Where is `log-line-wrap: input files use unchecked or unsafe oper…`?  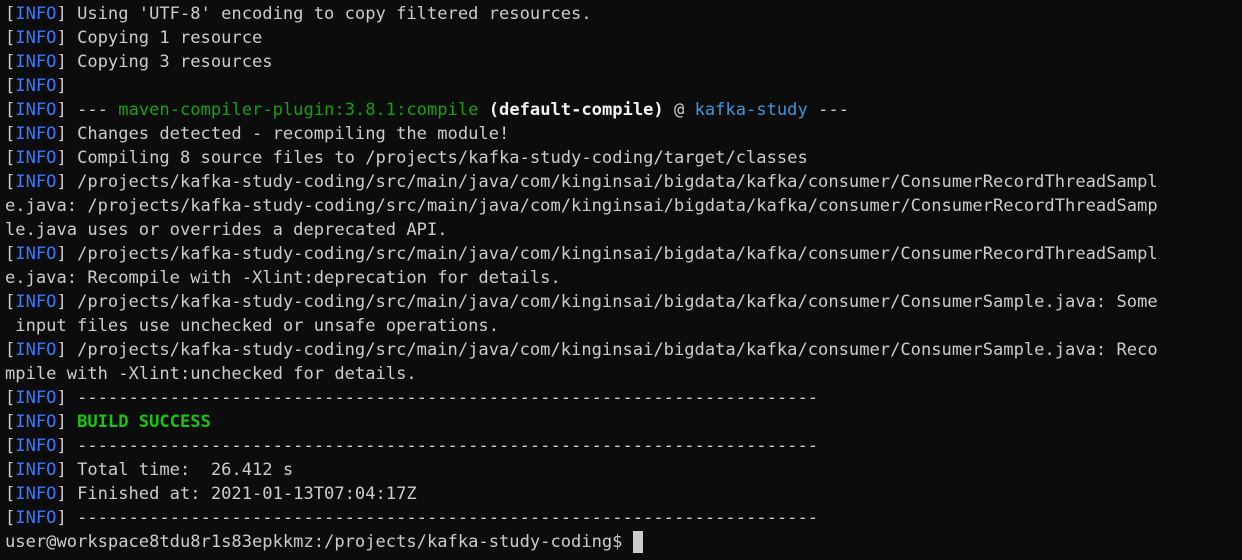 log-line-wrap: input files use unchecked or unsafe oper… is located at coordinates (621, 326).